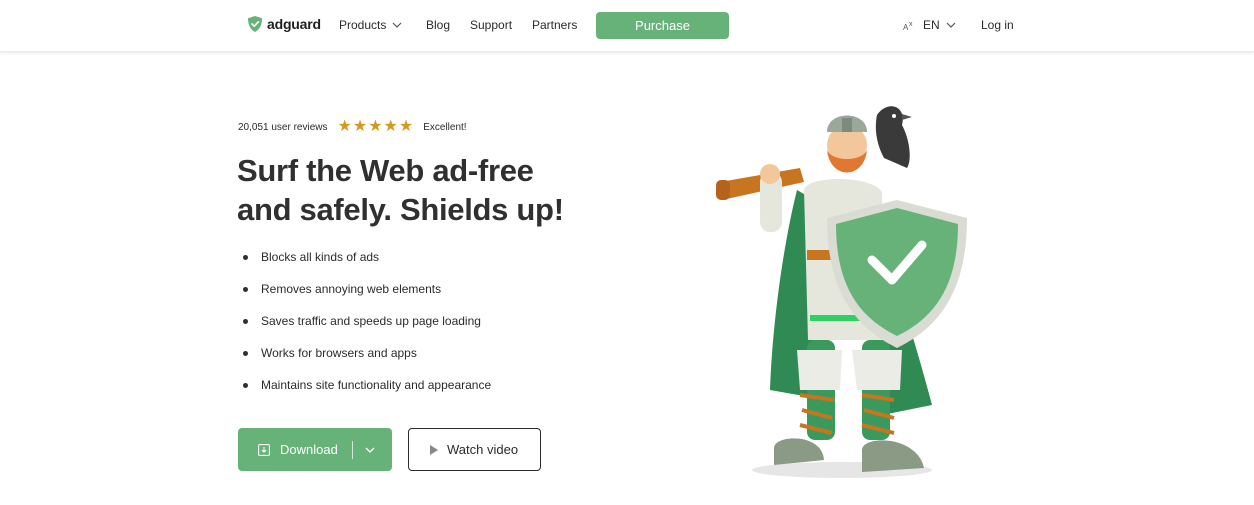  I want to click on logo: adguard, so click(284, 24).